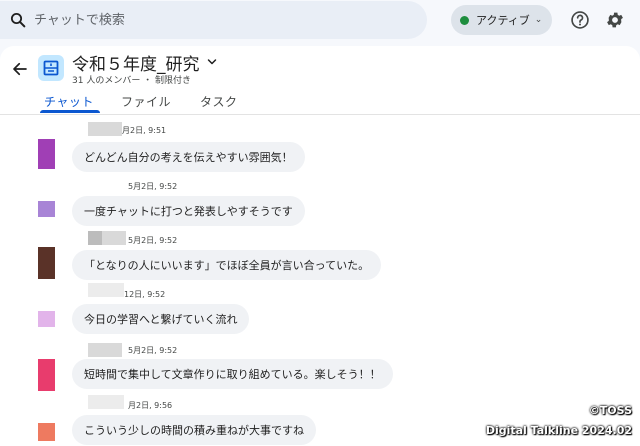 This screenshot has width=640, height=446. I want to click on message-bubble: 今日の学習へと繋げていく流れ, so click(161, 319).